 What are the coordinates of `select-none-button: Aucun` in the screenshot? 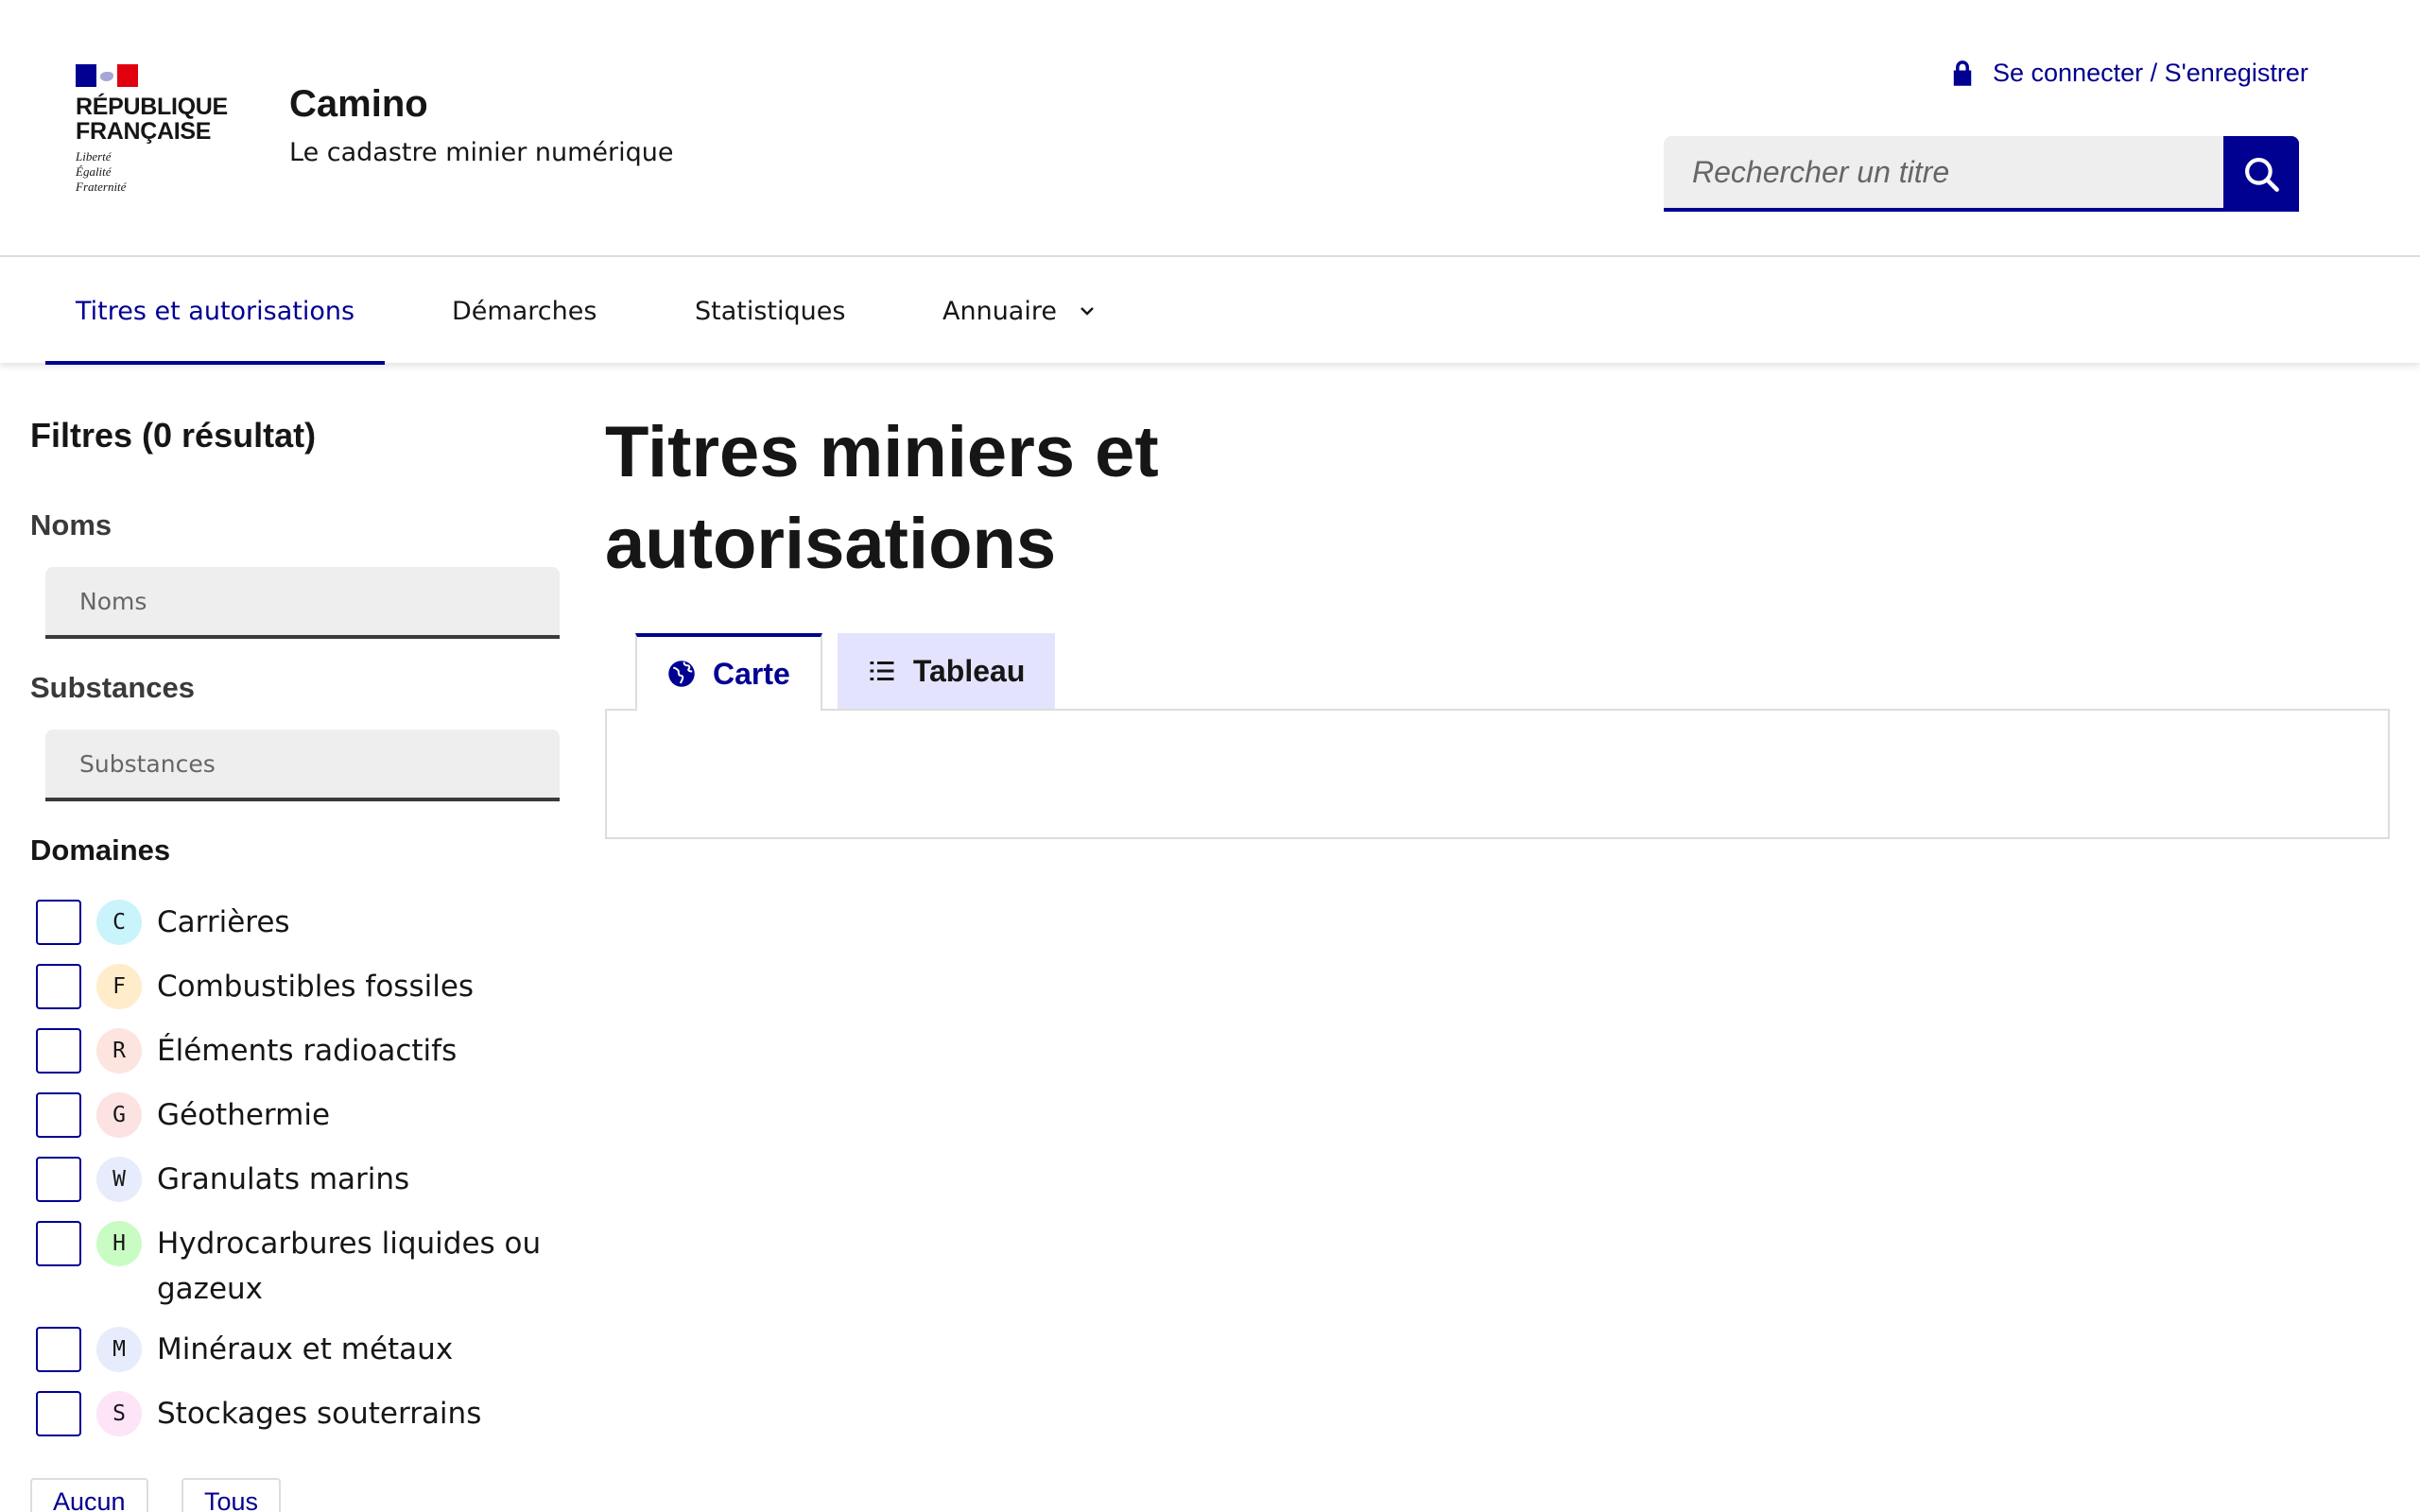 It's located at (89, 1495).